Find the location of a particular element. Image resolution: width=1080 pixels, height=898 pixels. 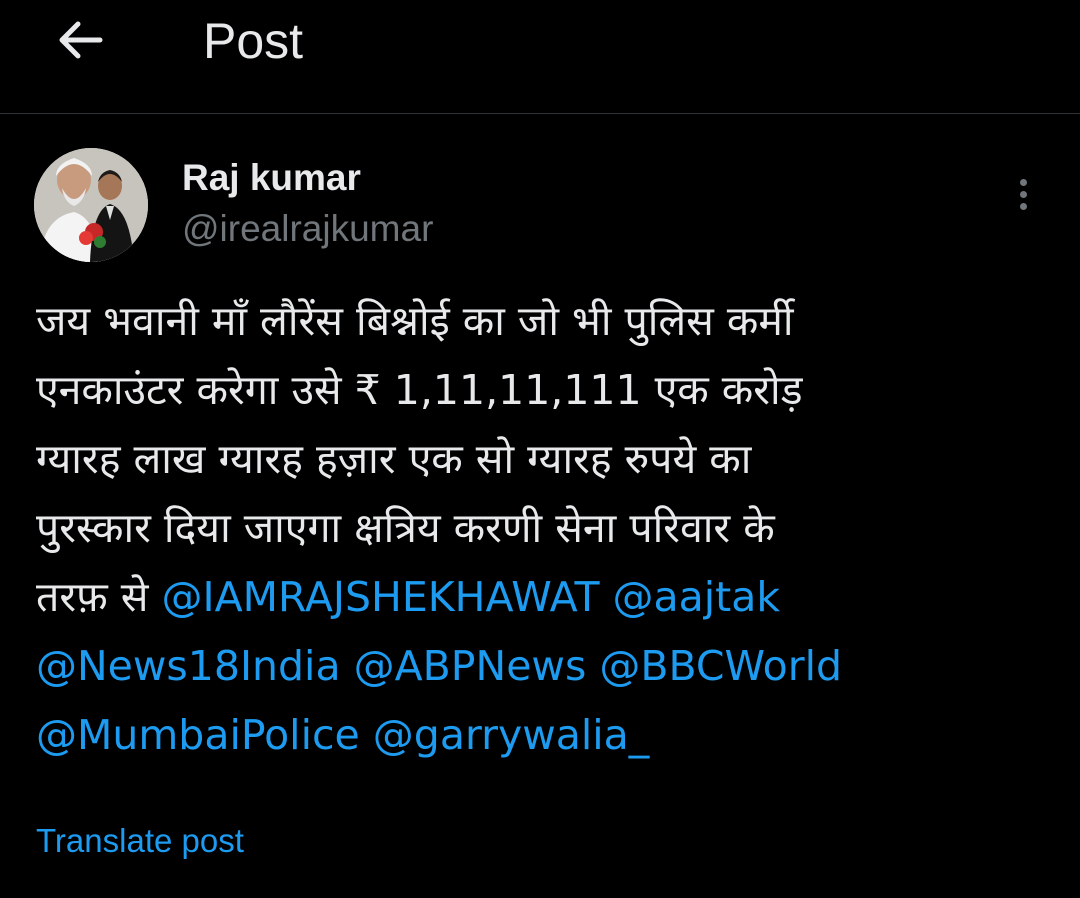

page-title: Post is located at coordinates (253, 41).